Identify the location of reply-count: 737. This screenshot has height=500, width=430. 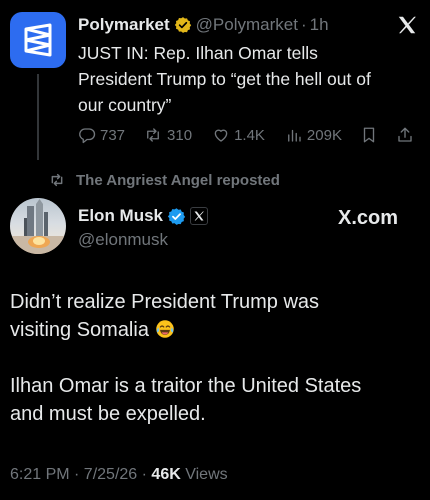
(113, 135).